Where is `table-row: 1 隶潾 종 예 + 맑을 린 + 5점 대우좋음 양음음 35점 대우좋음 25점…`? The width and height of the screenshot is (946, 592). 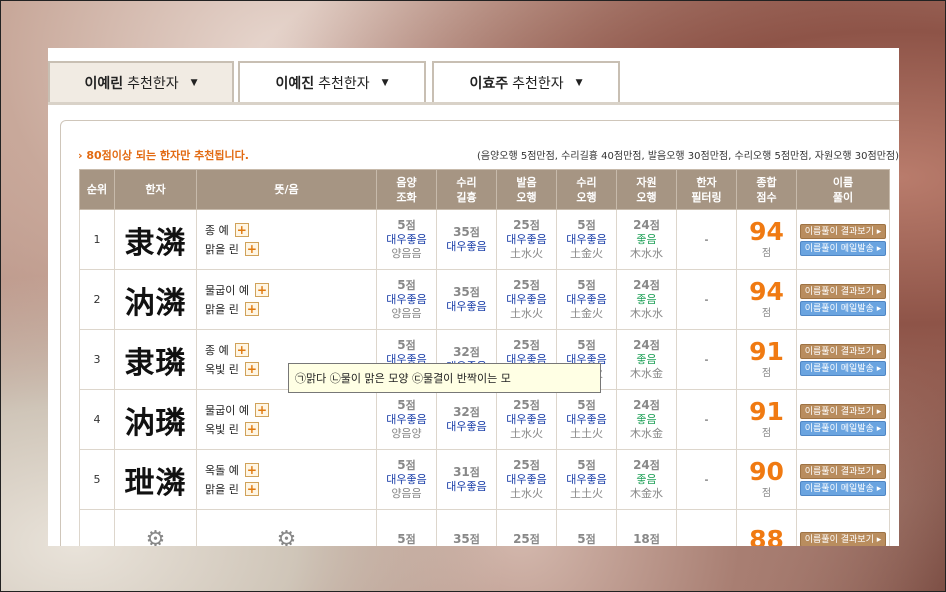
table-row: 1 隶潾 종 예 + 맑을 린 + 5점 대우좋음 양음음 35점 대우좋음 25점… is located at coordinates (484, 239).